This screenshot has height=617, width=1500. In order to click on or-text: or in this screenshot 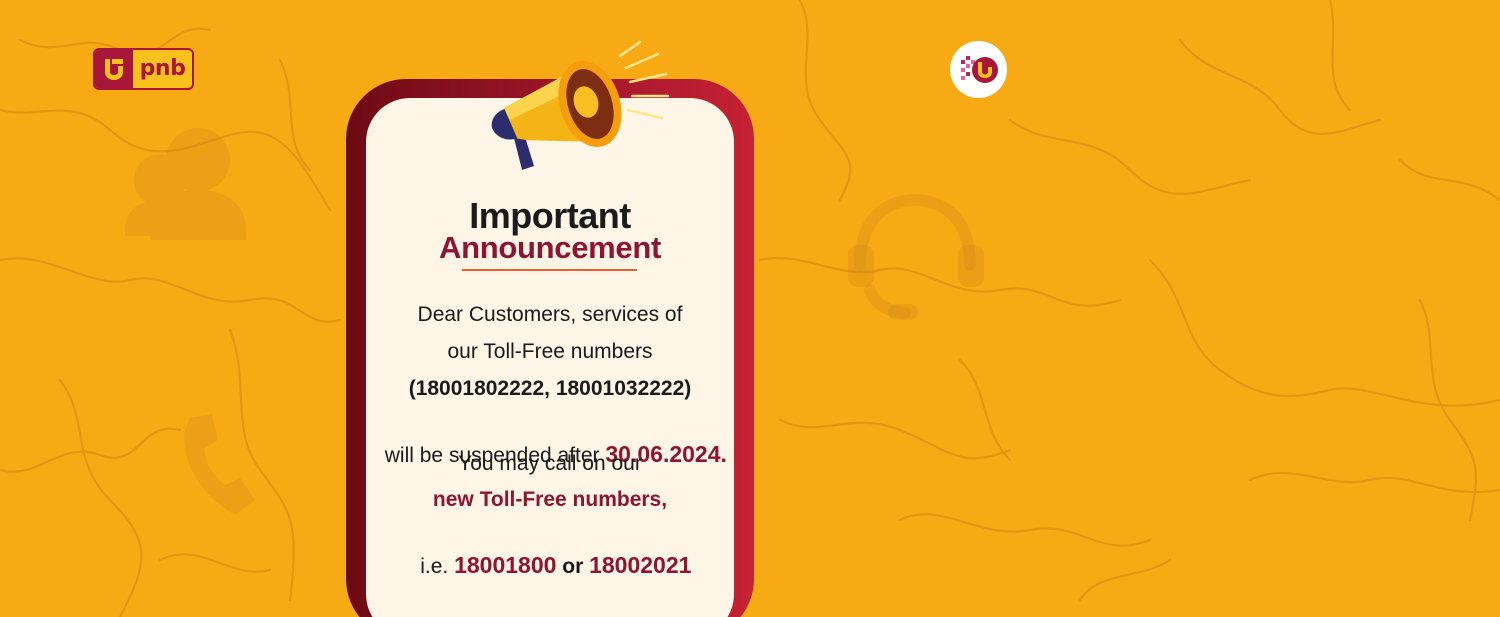, I will do `click(573, 566)`.